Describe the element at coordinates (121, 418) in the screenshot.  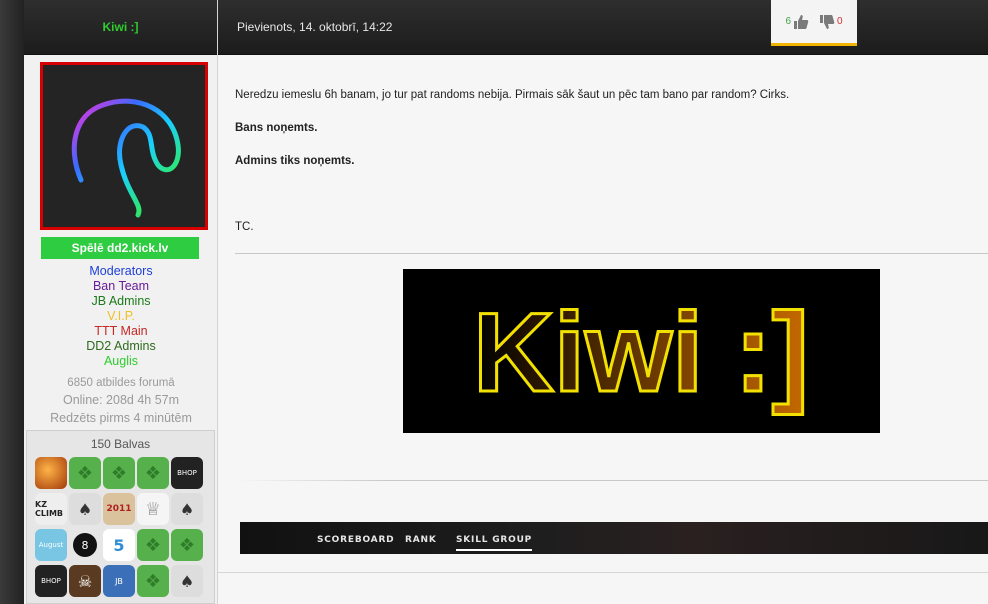
I see `last-seen: Redzēts pirms 4 minūtēm` at that location.